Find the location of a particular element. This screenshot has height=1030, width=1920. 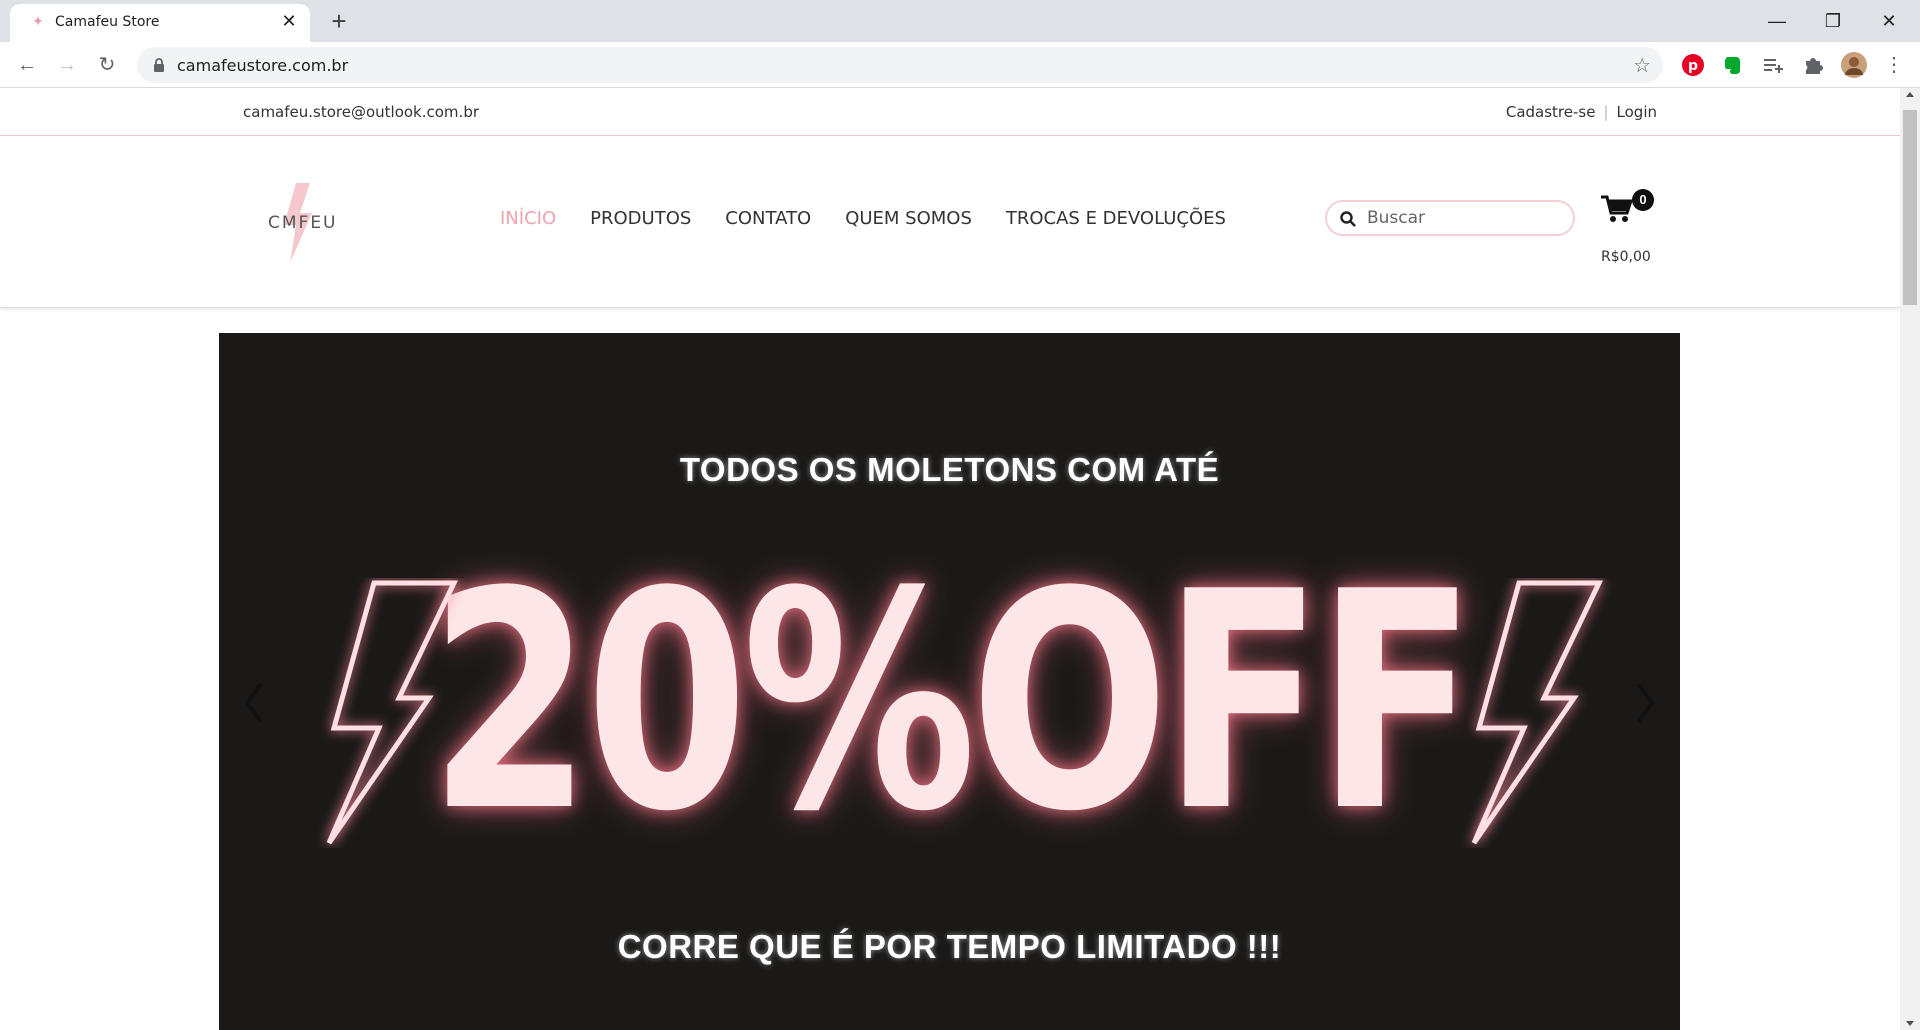

profile-avatar is located at coordinates (1854, 65).